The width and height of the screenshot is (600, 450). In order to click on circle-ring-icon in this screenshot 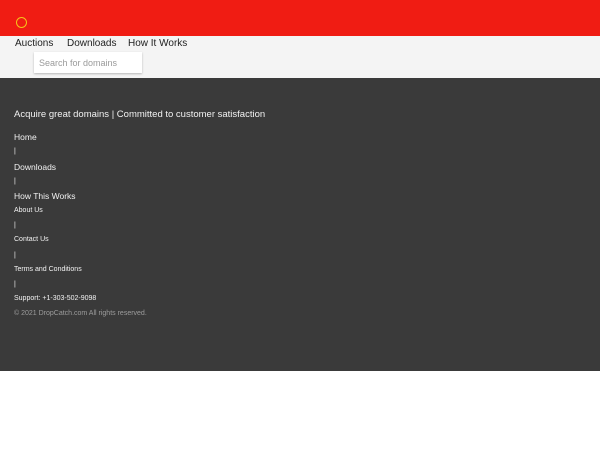, I will do `click(21, 22)`.